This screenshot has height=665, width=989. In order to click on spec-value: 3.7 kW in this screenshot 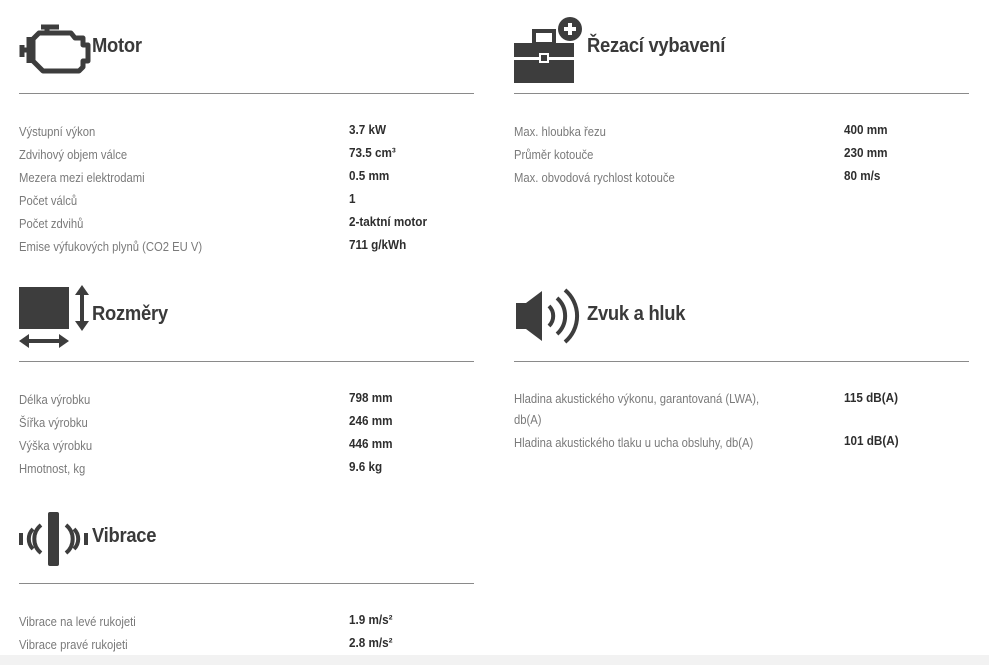, I will do `click(368, 129)`.